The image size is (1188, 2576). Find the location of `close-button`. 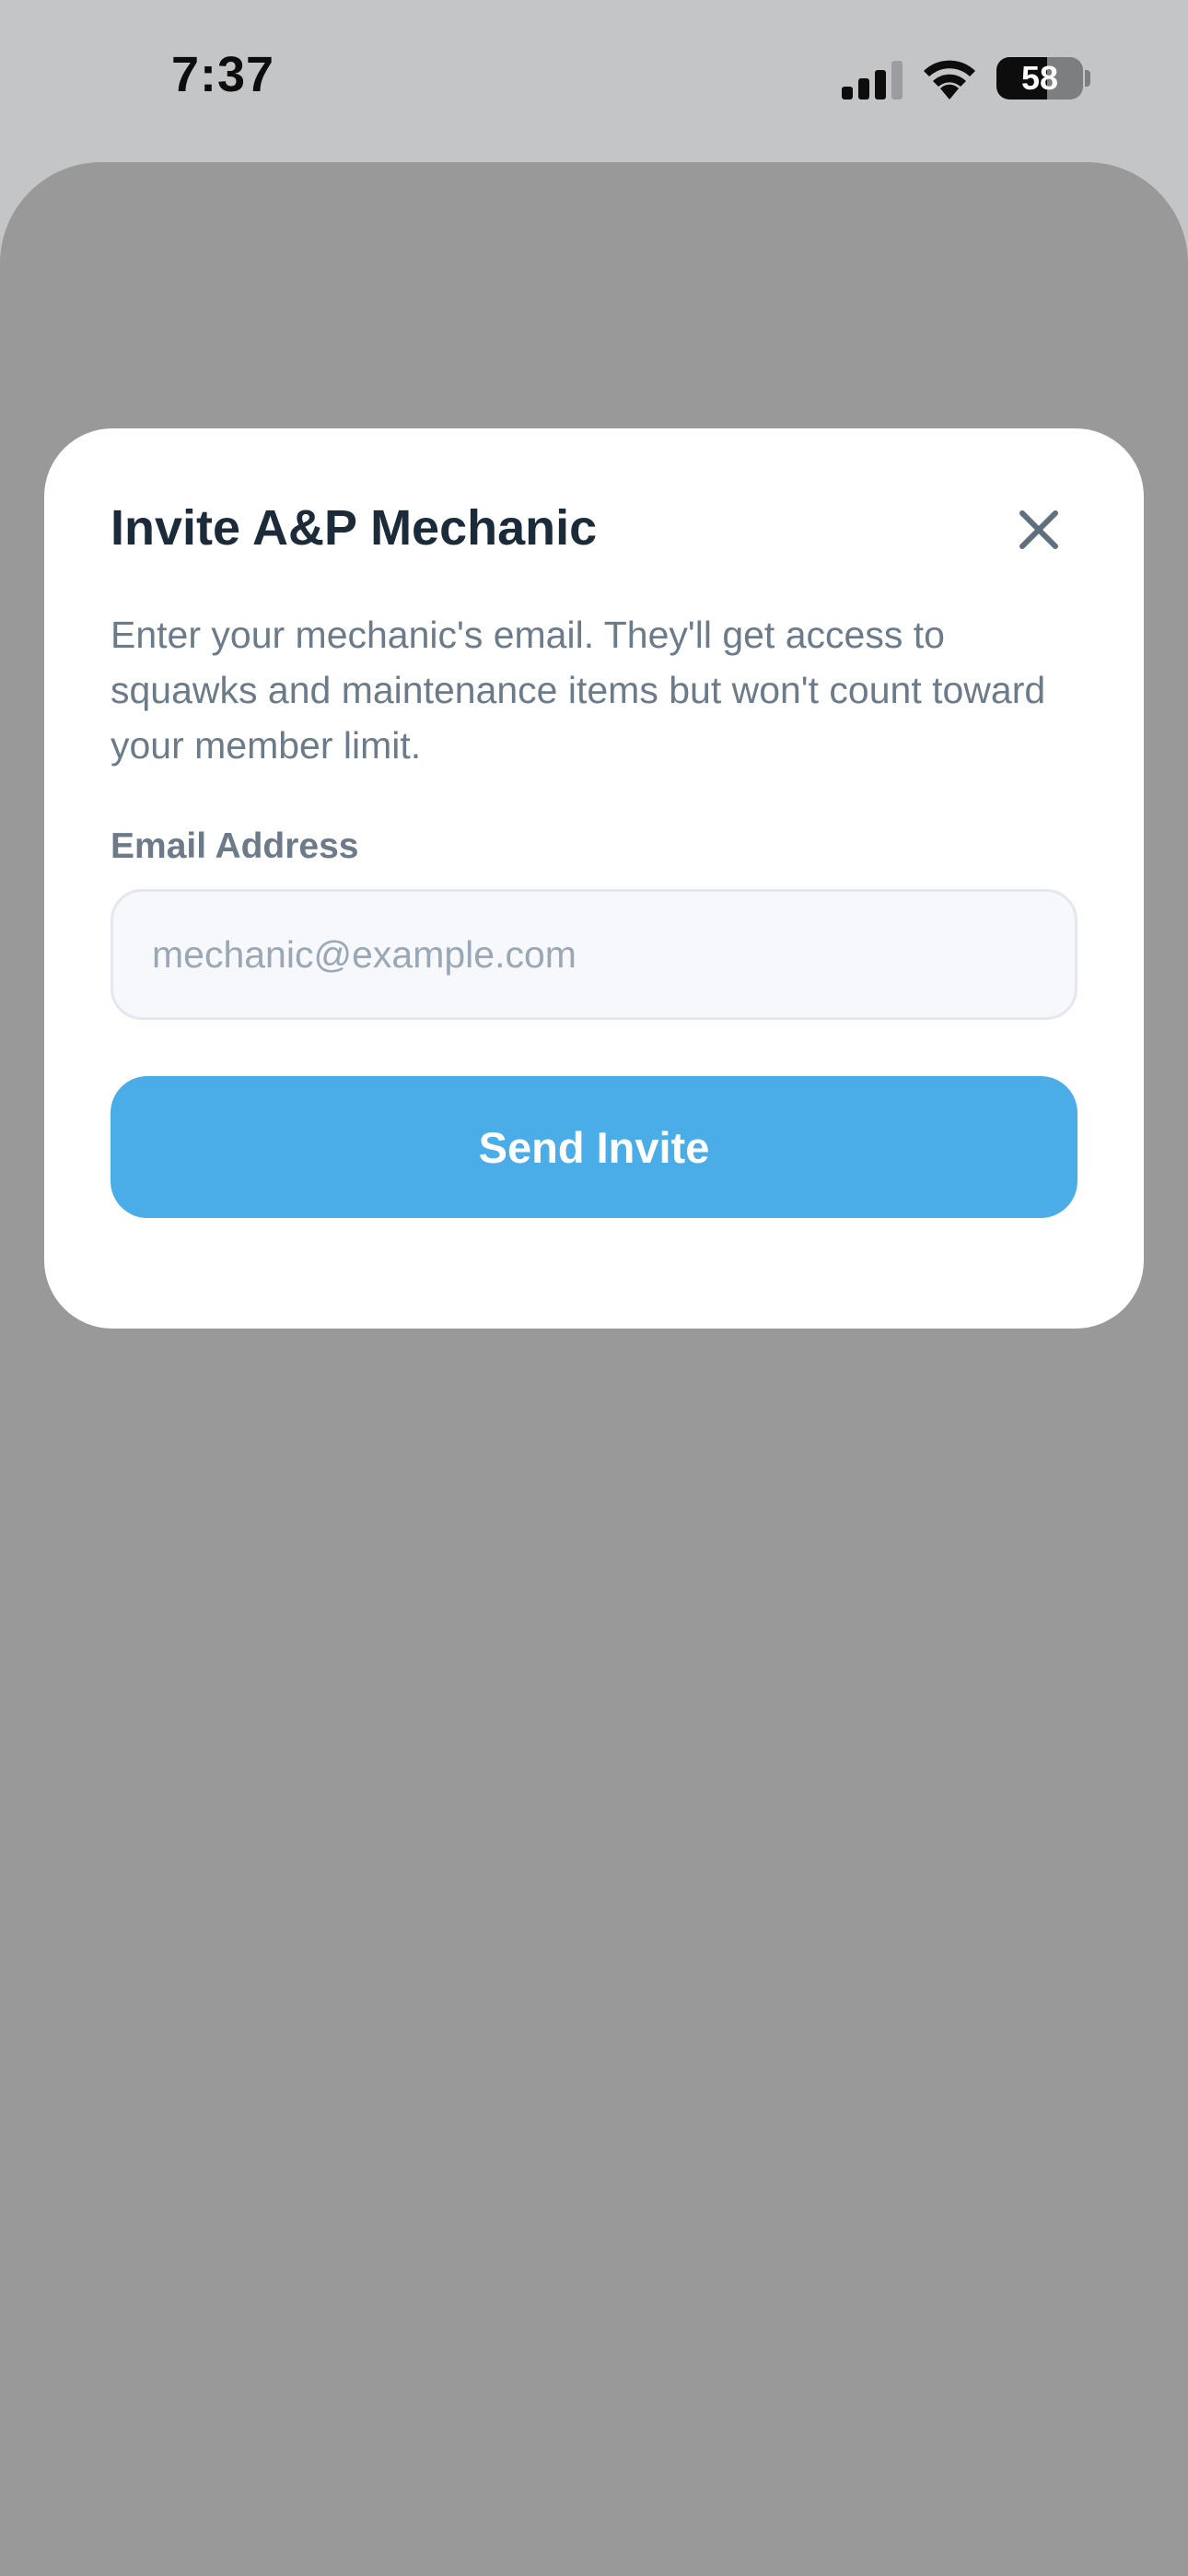

close-button is located at coordinates (1039, 530).